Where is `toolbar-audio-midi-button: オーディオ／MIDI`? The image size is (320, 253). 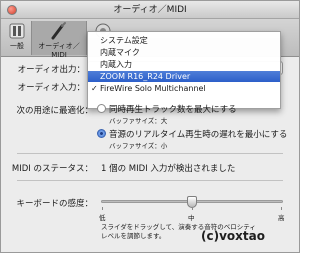
toolbar-audio-midi-button: オーディオ／MIDI is located at coordinates (59, 40).